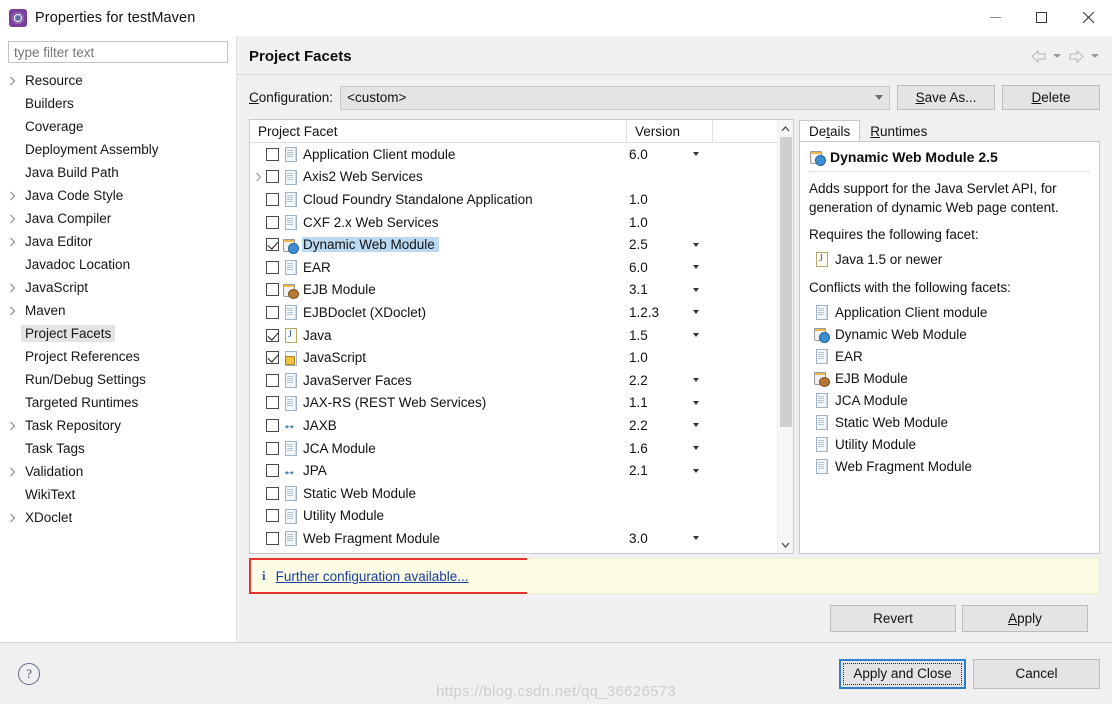 Image resolution: width=1112 pixels, height=704 pixels. Describe the element at coordinates (118, 379) in the screenshot. I see `sidebar-item-run-debug-settings: Run/Debug Settings` at that location.